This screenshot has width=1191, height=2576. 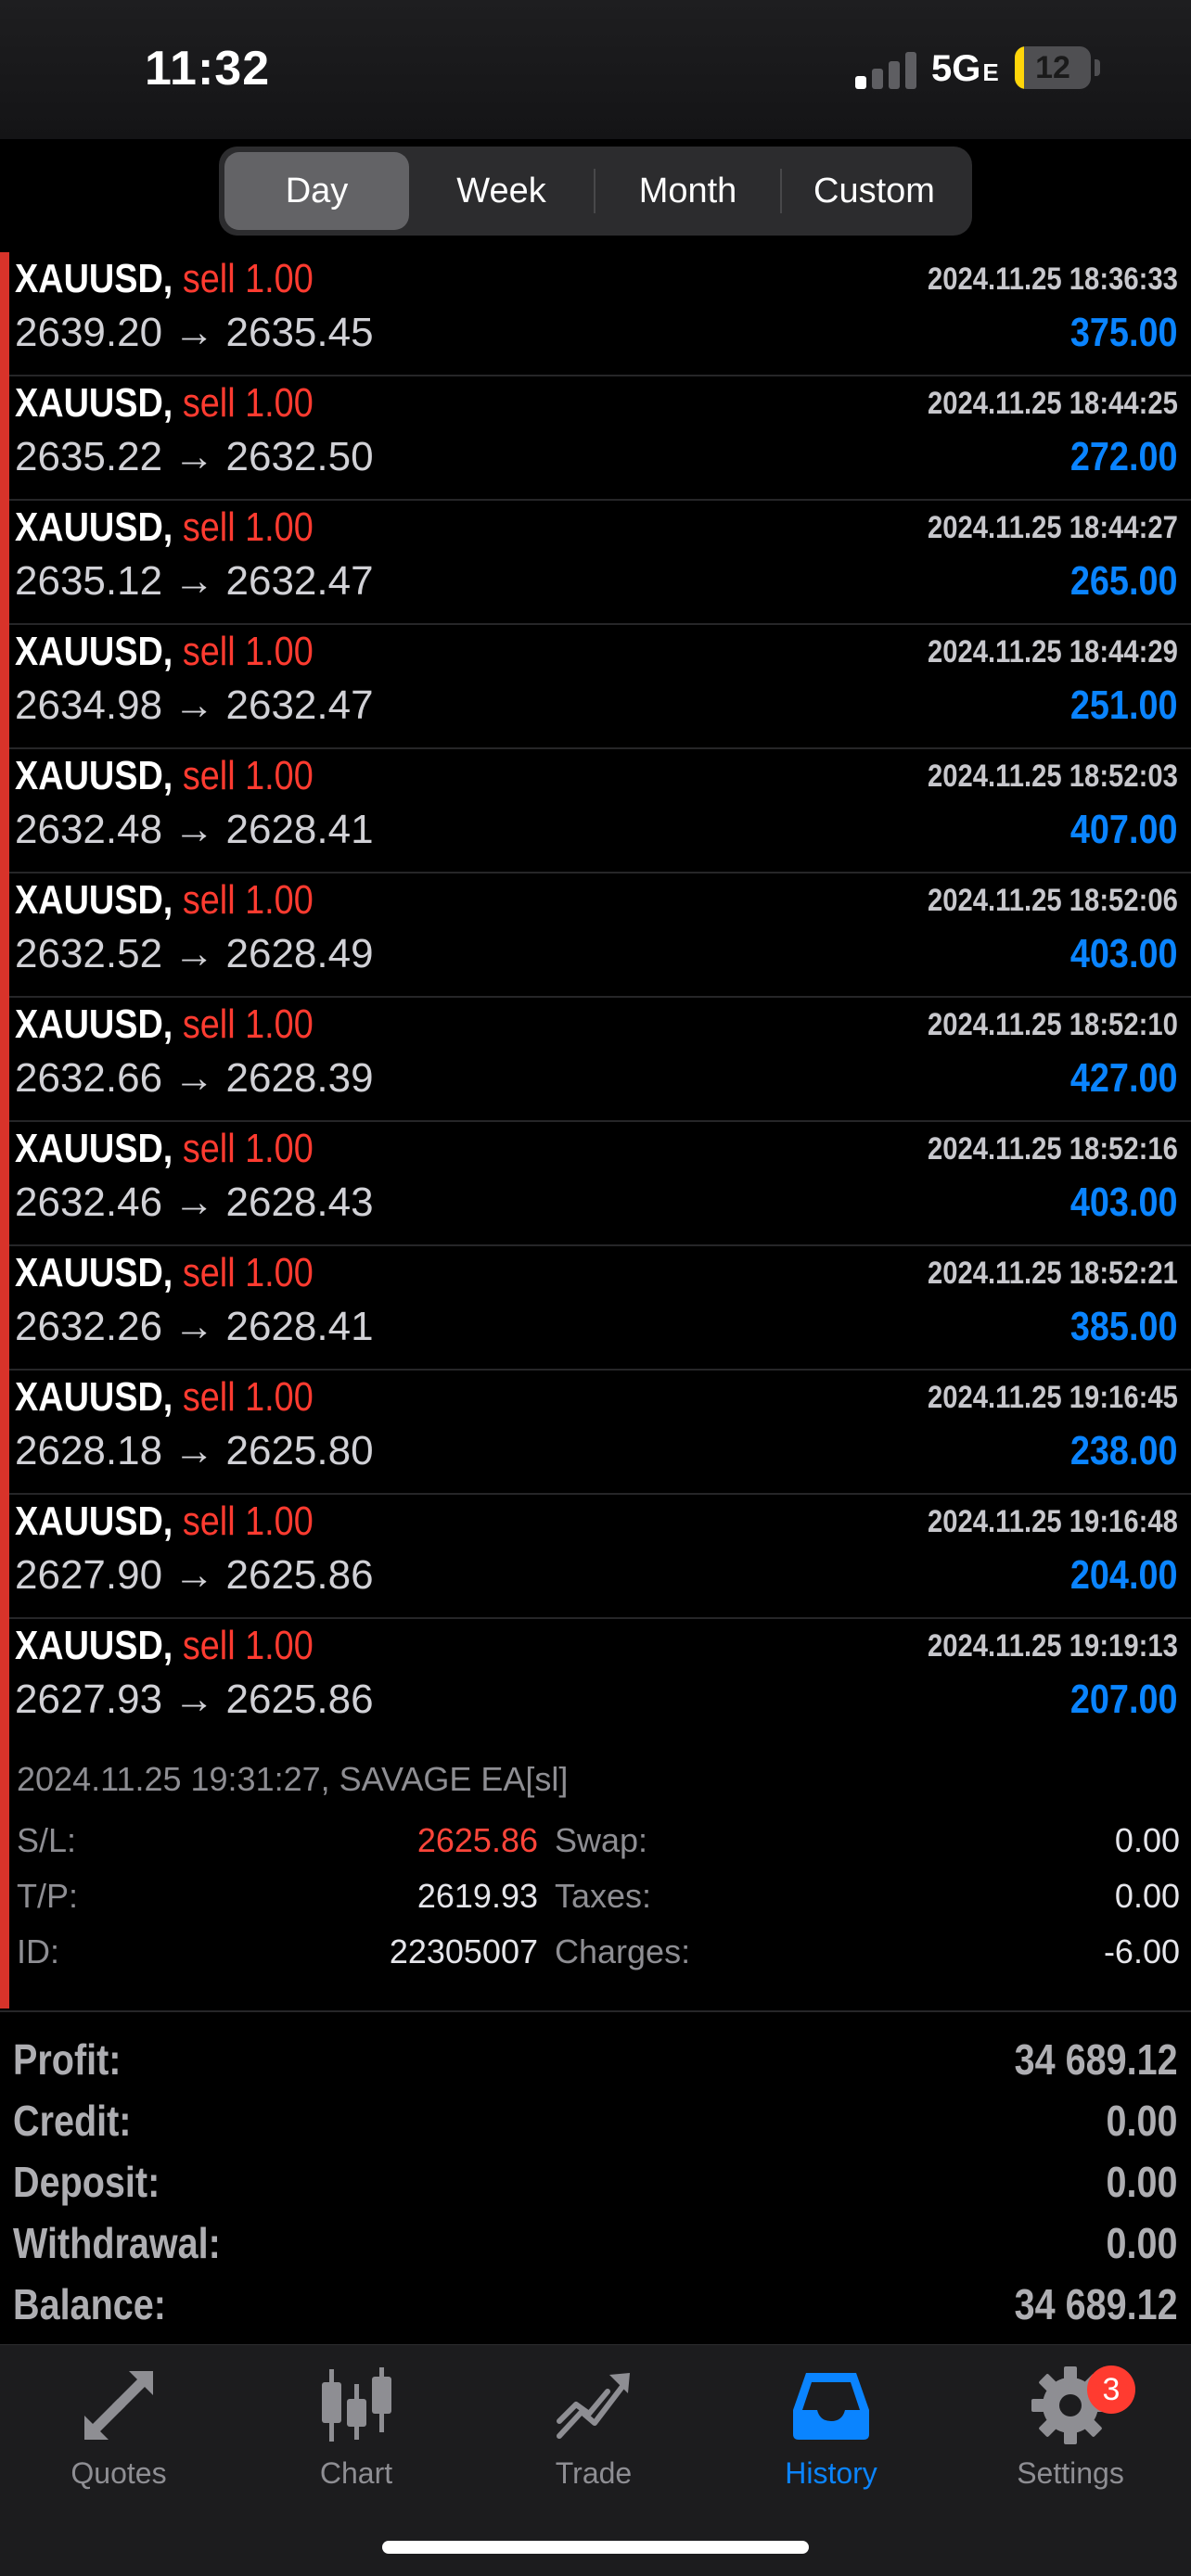 What do you see at coordinates (594, 2473) in the screenshot?
I see `tab-trade-label: Trade` at bounding box center [594, 2473].